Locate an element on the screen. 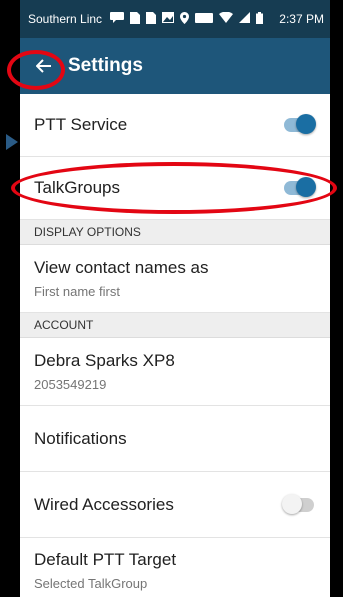 Image resolution: width=343 pixels, height=597 pixels. account-number: 2053549219 is located at coordinates (70, 384).